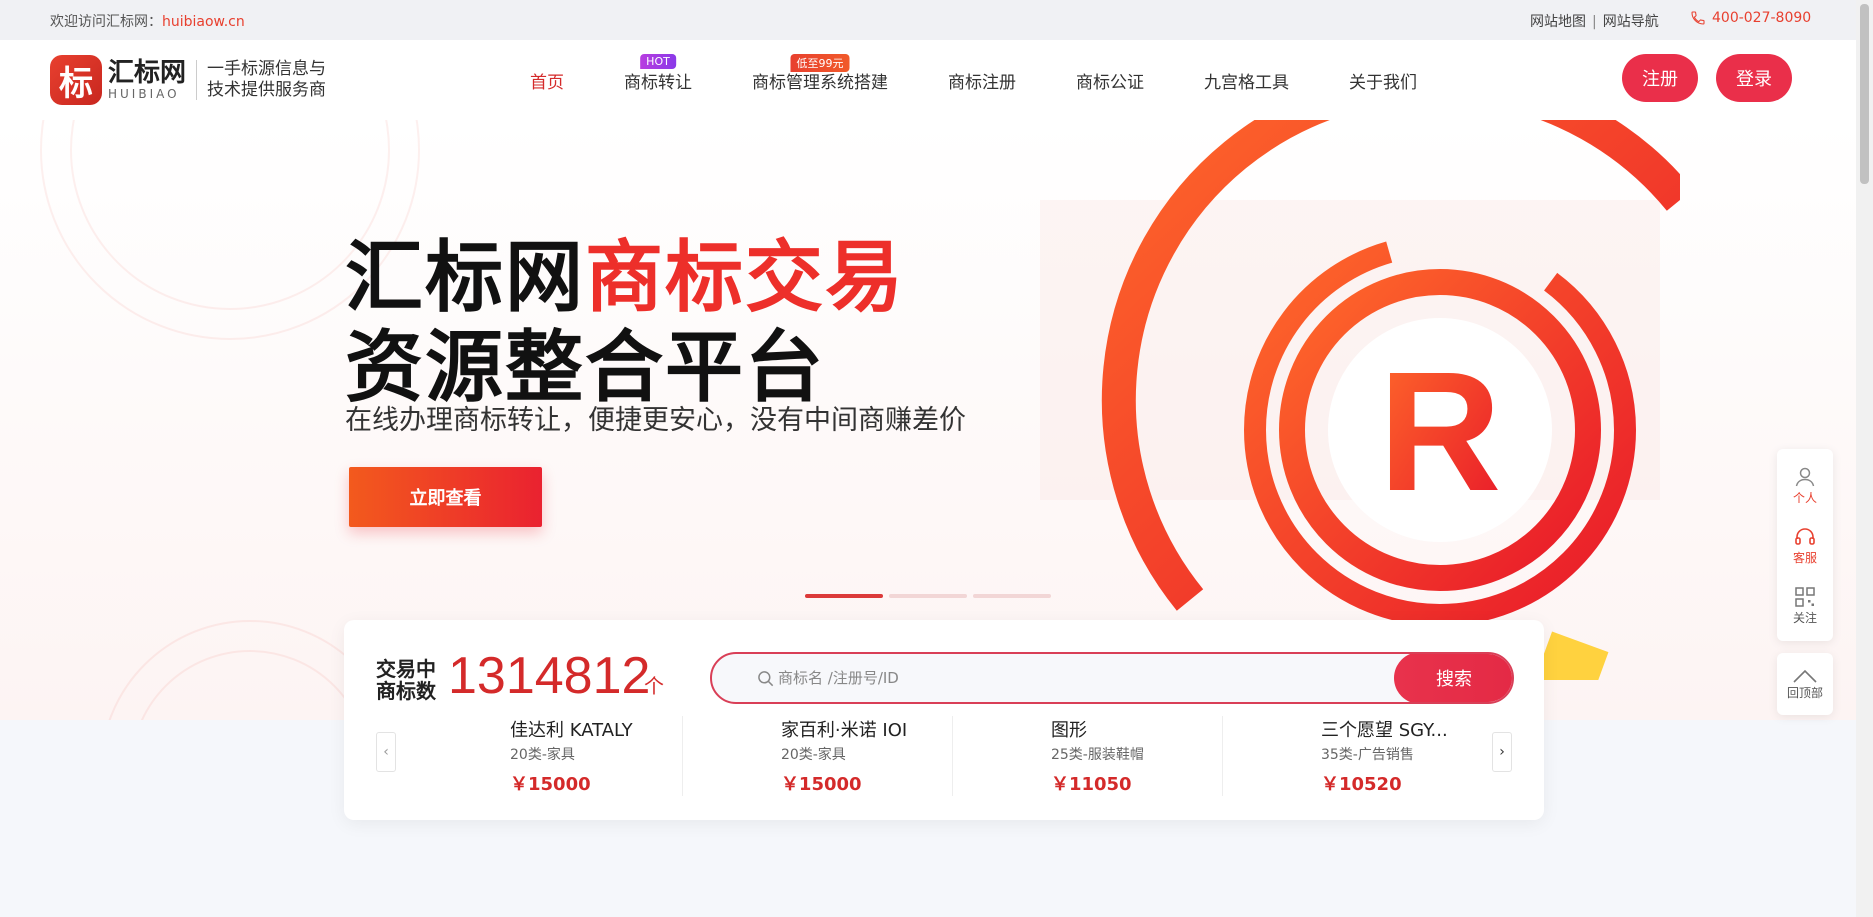  Describe the element at coordinates (1804, 497) in the screenshot. I see `sidebar-personal-label: 个人` at that location.